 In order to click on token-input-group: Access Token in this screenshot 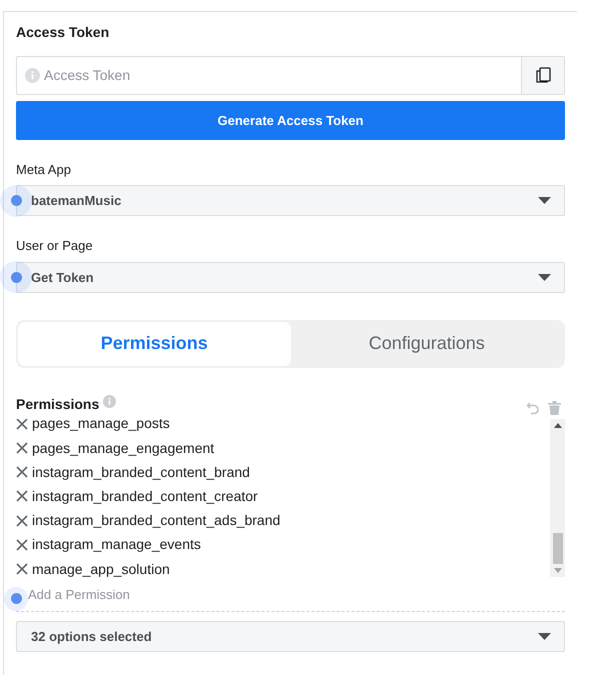, I will do `click(290, 75)`.